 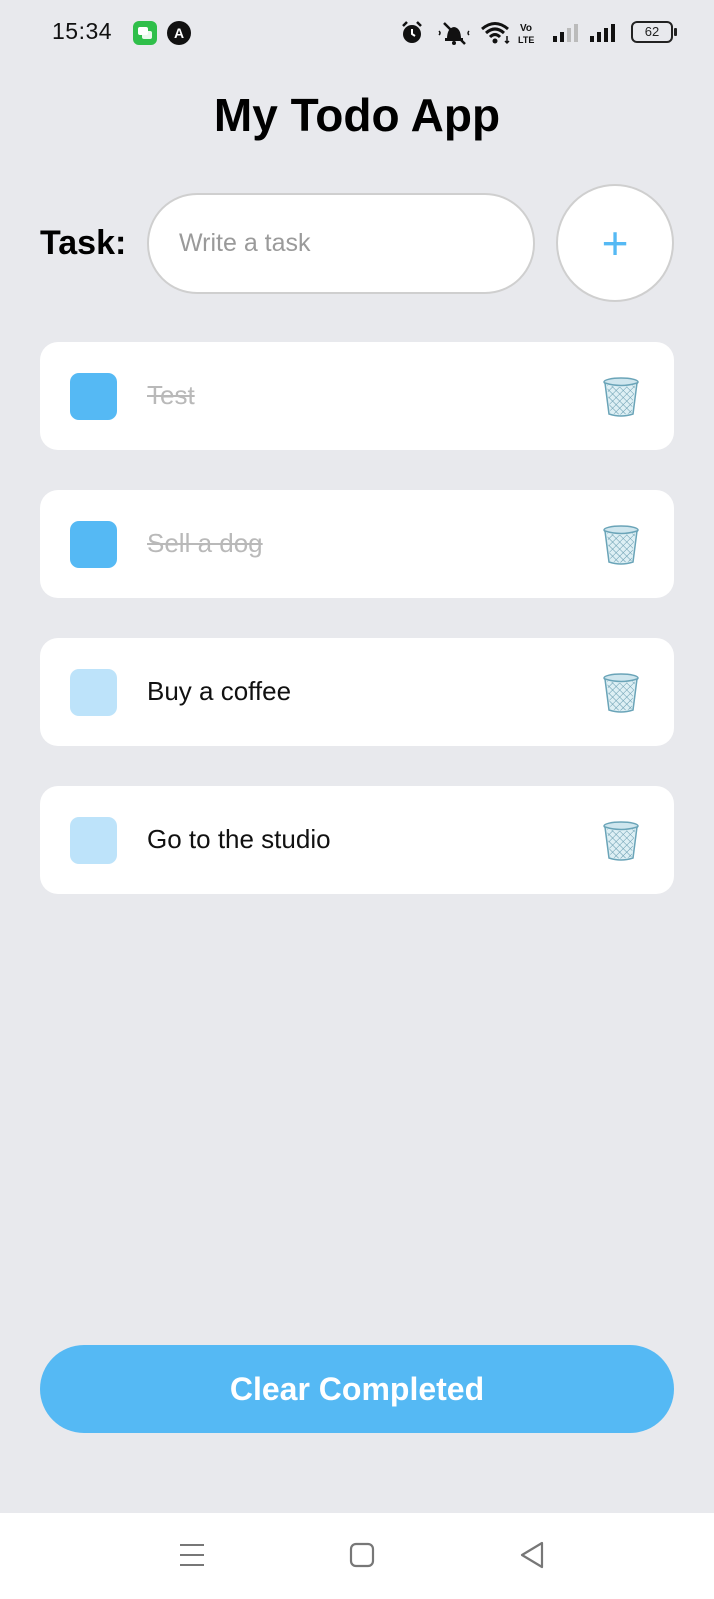 What do you see at coordinates (526, 28) in the screenshot?
I see `svg-text: Vo` at bounding box center [526, 28].